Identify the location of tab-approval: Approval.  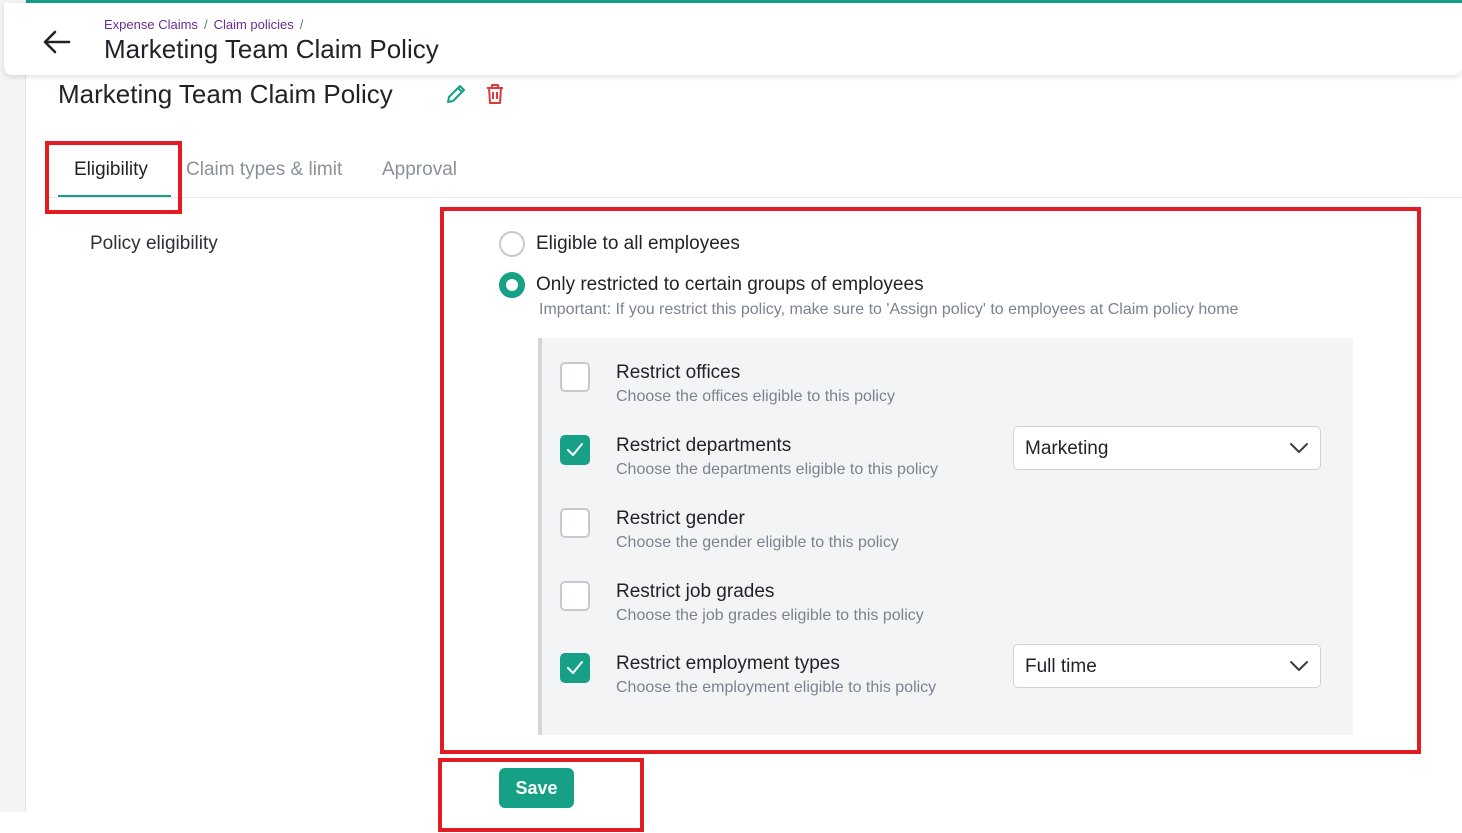
(419, 170).